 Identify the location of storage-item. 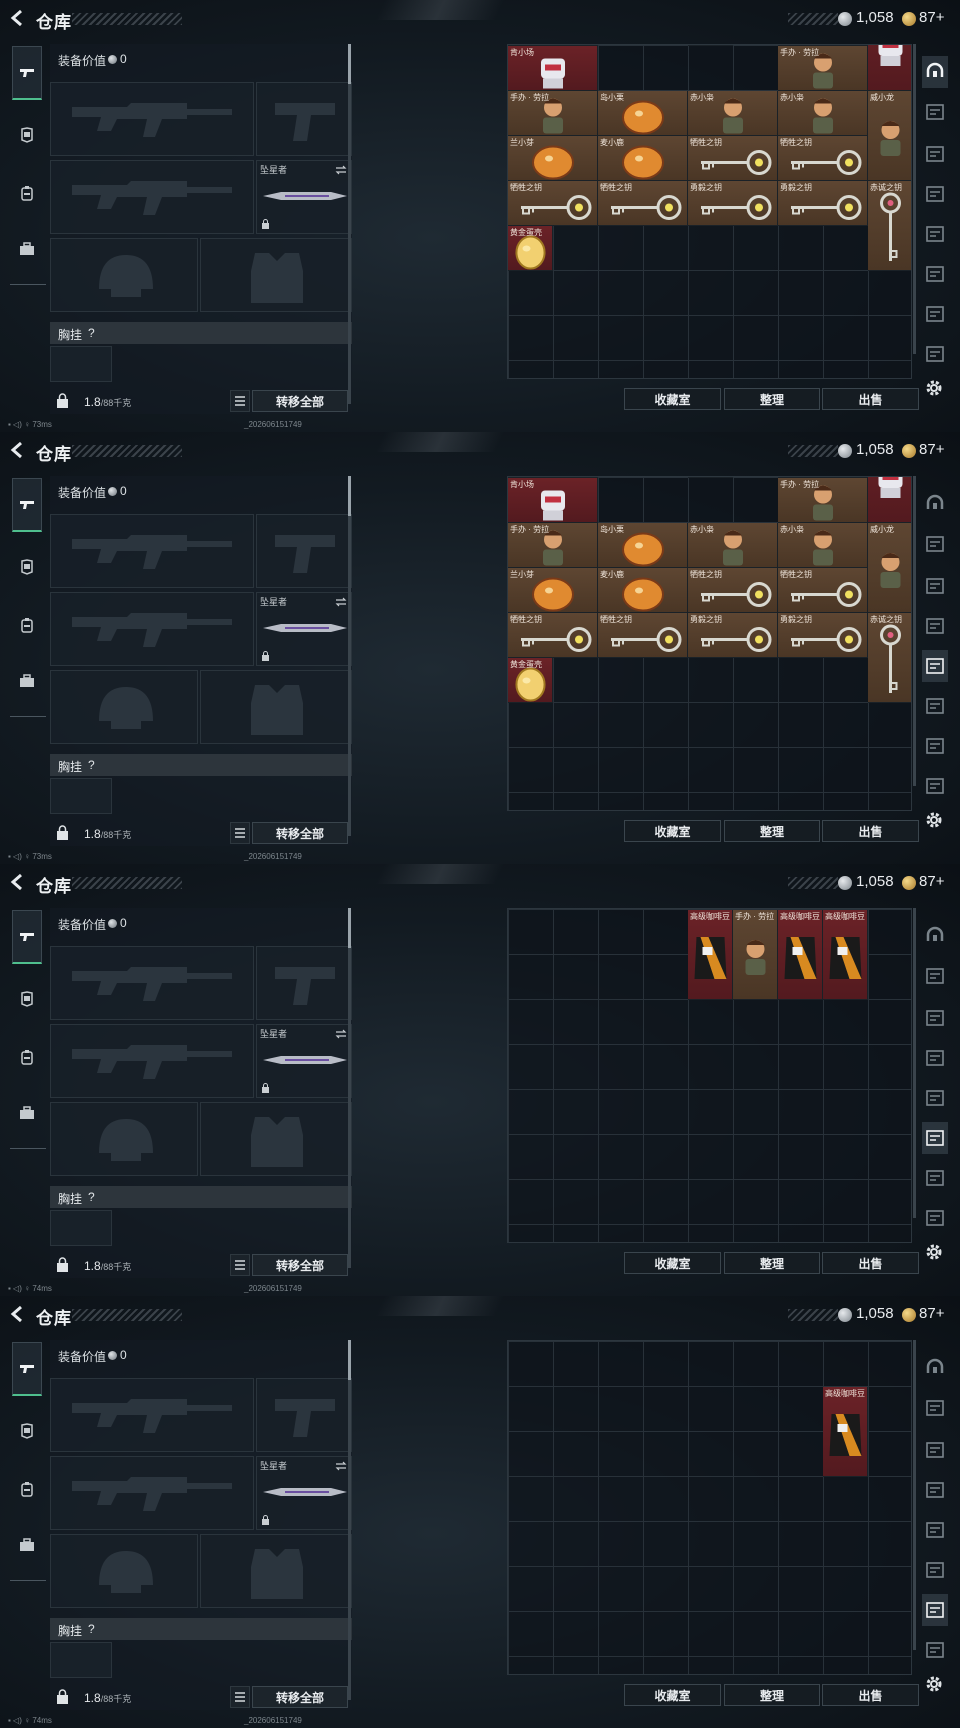
(710, 477).